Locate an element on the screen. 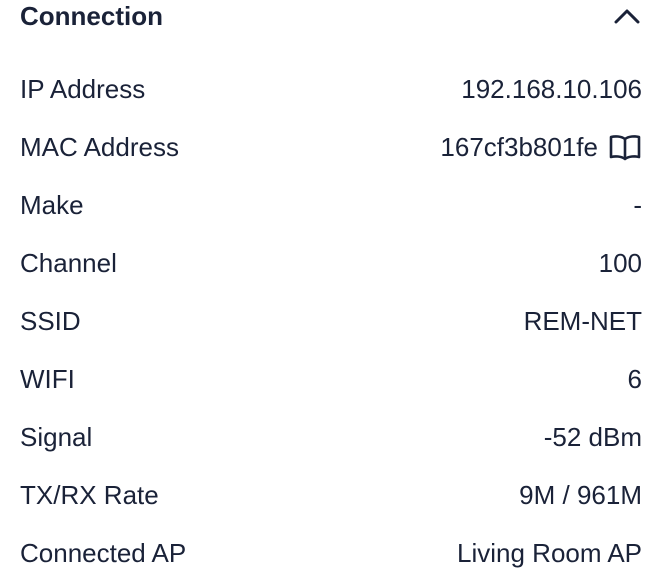 The height and width of the screenshot is (582, 668). chevron-up-icon is located at coordinates (627, 16).